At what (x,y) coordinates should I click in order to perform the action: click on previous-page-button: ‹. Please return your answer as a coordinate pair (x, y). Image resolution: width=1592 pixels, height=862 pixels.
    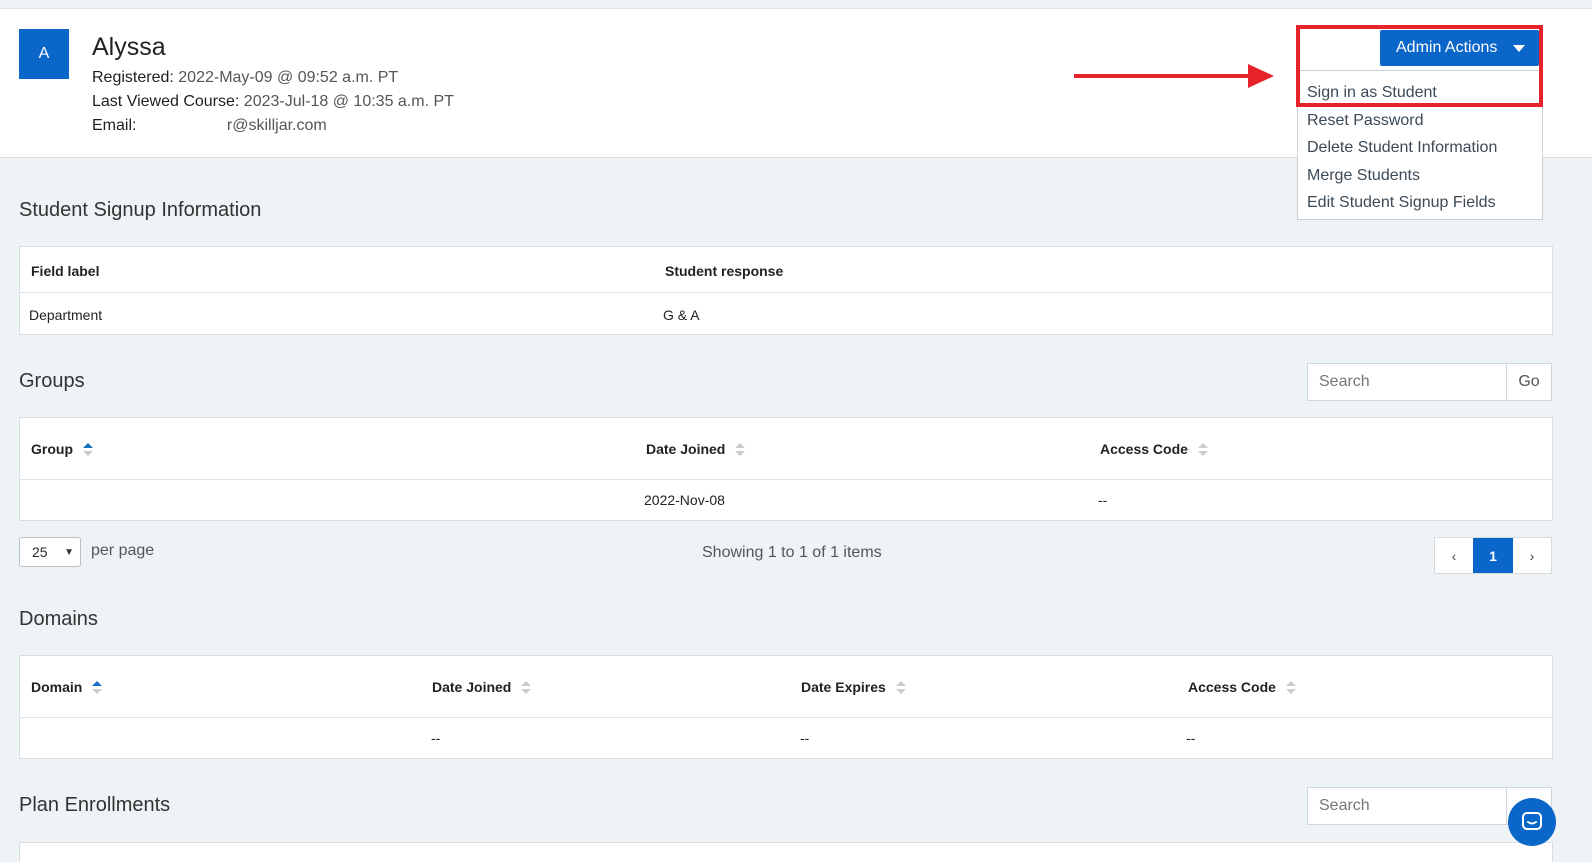
    Looking at the image, I should click on (1454, 555).